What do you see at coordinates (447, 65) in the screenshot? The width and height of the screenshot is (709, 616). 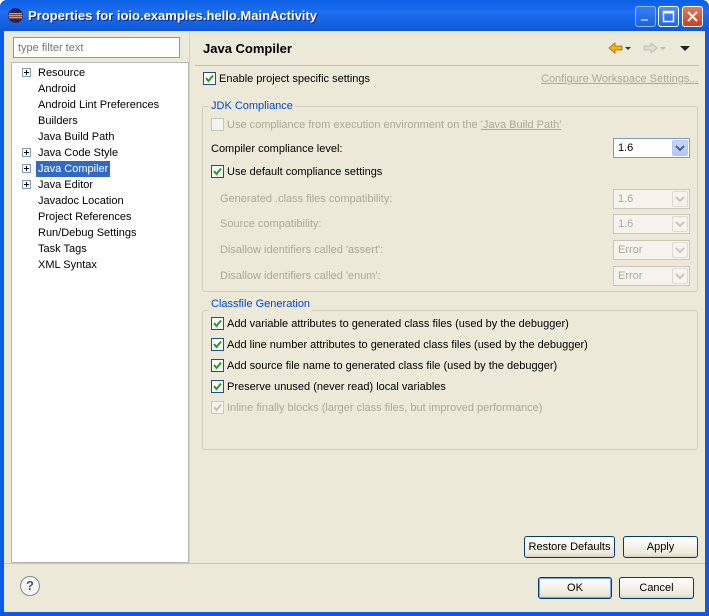 I see `title-separator` at bounding box center [447, 65].